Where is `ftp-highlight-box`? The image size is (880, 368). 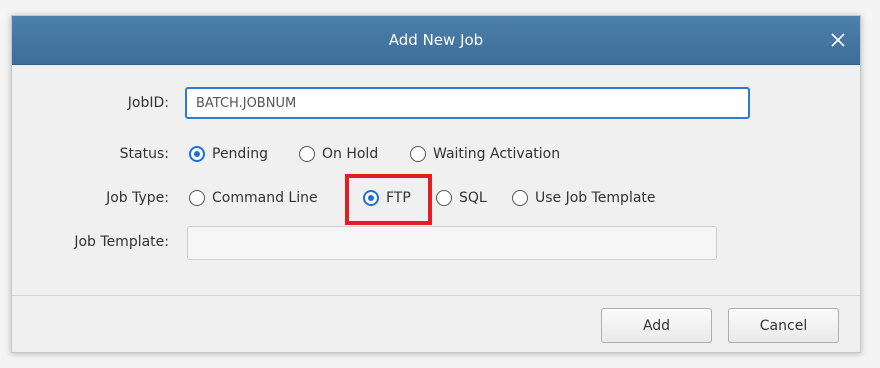
ftp-highlight-box is located at coordinates (388, 199).